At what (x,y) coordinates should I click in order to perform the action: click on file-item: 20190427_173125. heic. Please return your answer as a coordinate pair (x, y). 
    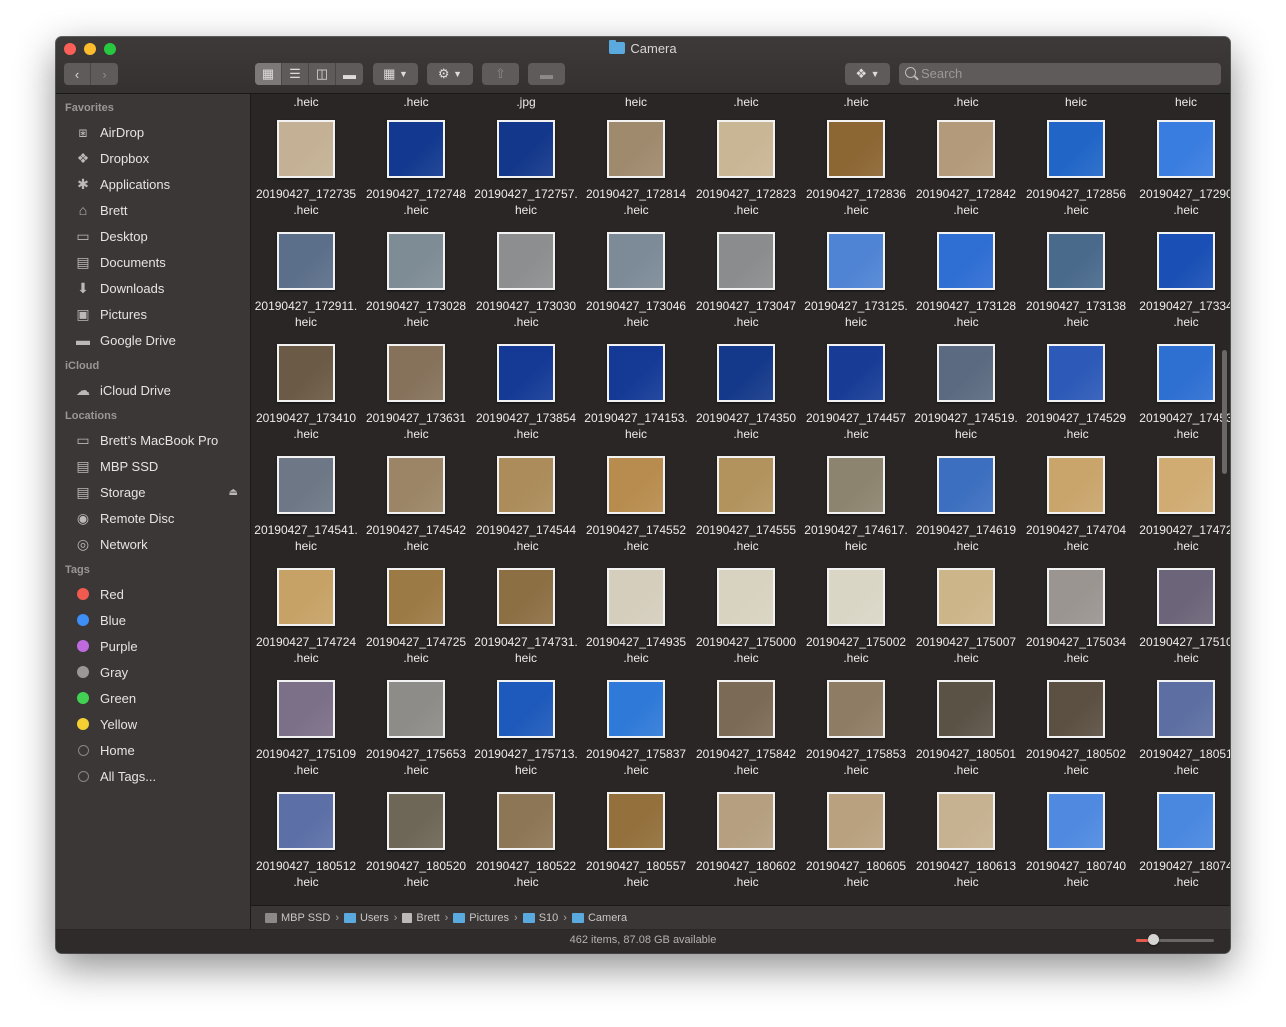
    Looking at the image, I should click on (856, 280).